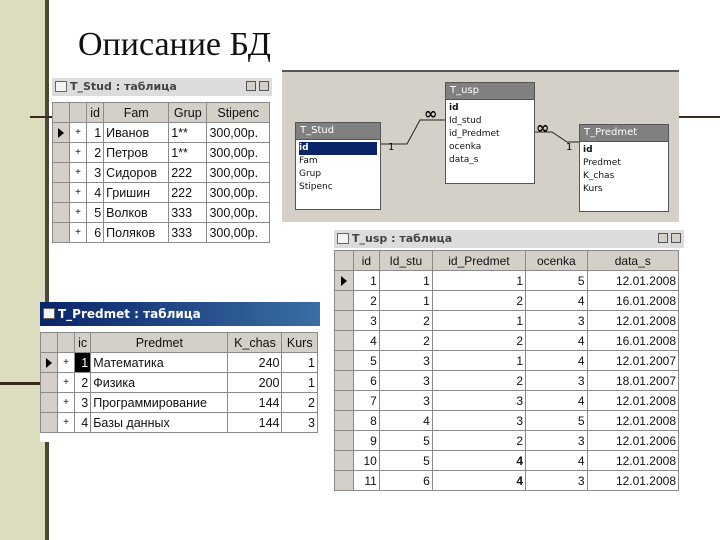 Image resolution: width=720 pixels, height=540 pixels. Describe the element at coordinates (338, 174) in the screenshot. I see `entity-field: Grup` at that location.